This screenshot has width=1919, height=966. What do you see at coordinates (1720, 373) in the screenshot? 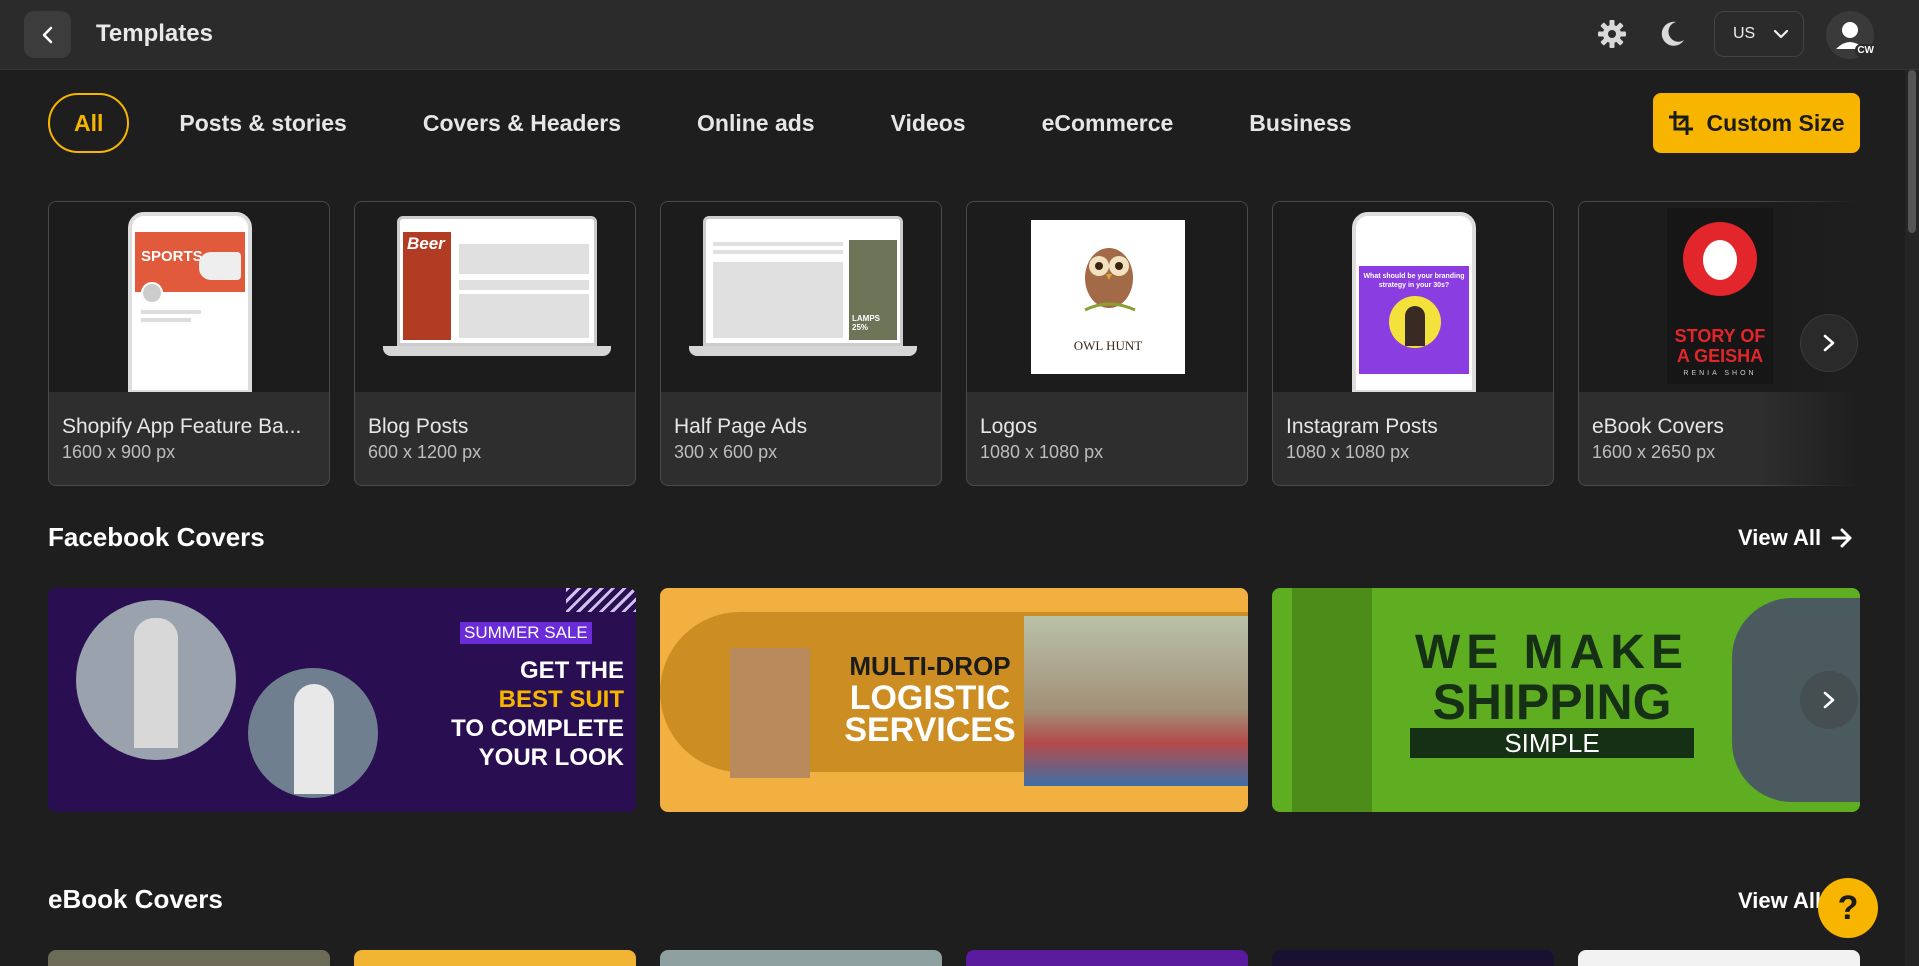
I see `thumb-author: RENIA SHON` at bounding box center [1720, 373].